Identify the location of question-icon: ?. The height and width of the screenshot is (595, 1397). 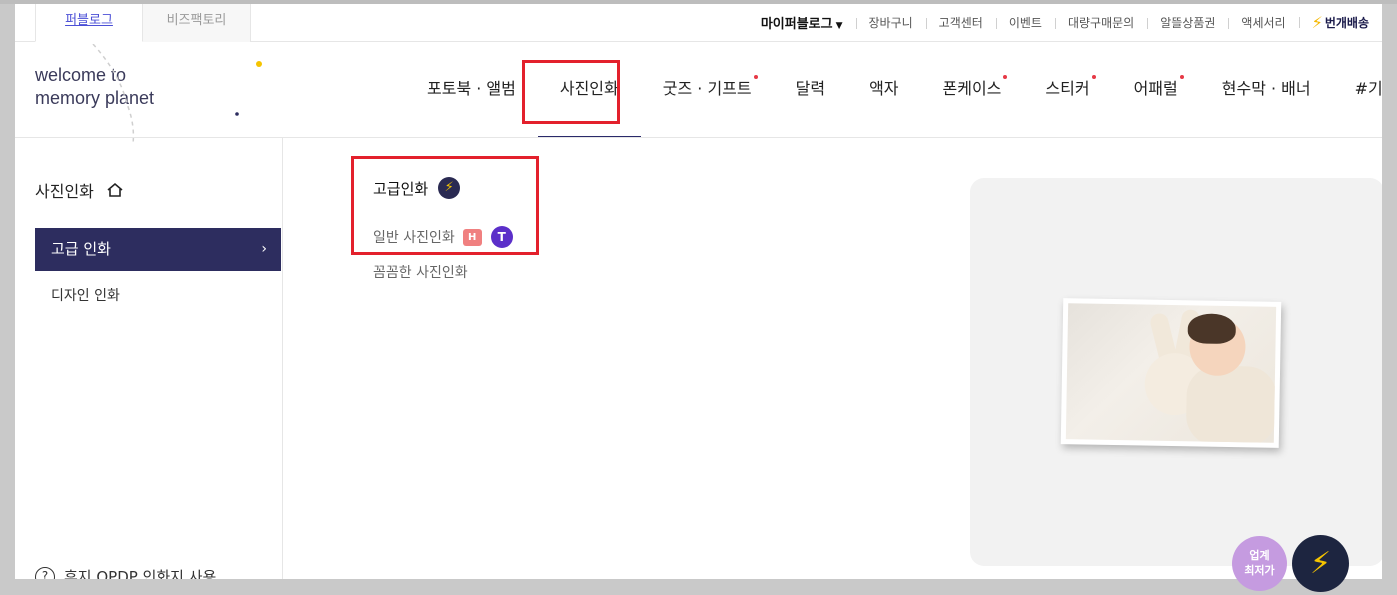
(45, 572).